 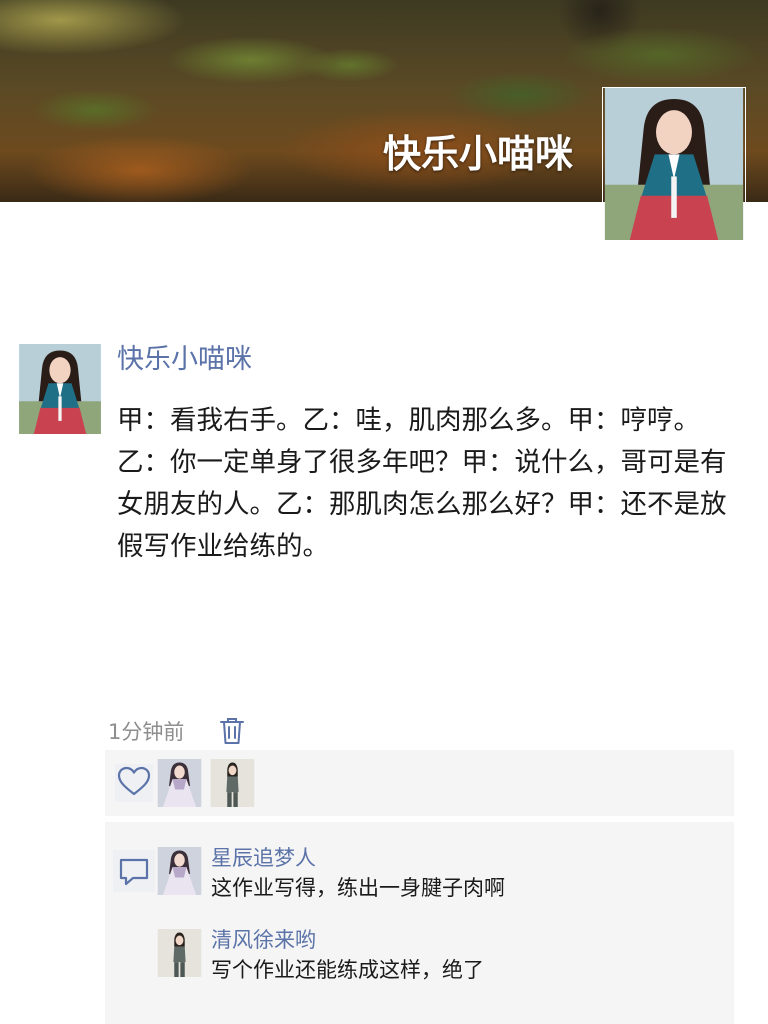 I want to click on likes-panel, so click(x=419, y=783).